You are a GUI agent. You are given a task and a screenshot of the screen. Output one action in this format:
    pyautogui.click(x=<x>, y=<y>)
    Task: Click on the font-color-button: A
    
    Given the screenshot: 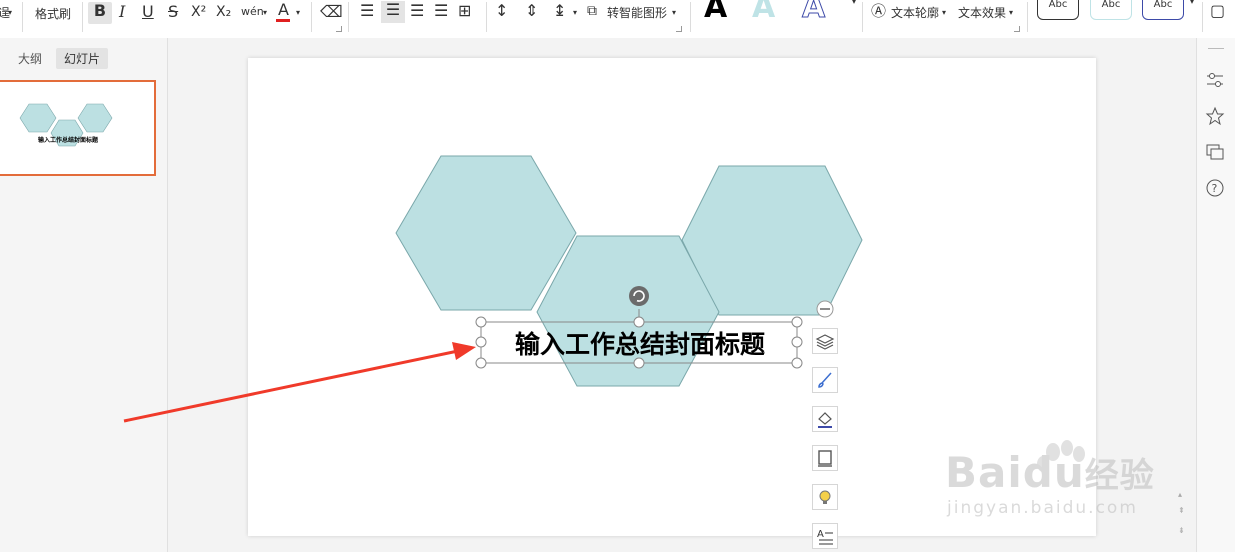 What is the action you would take?
    pyautogui.click(x=283, y=10)
    